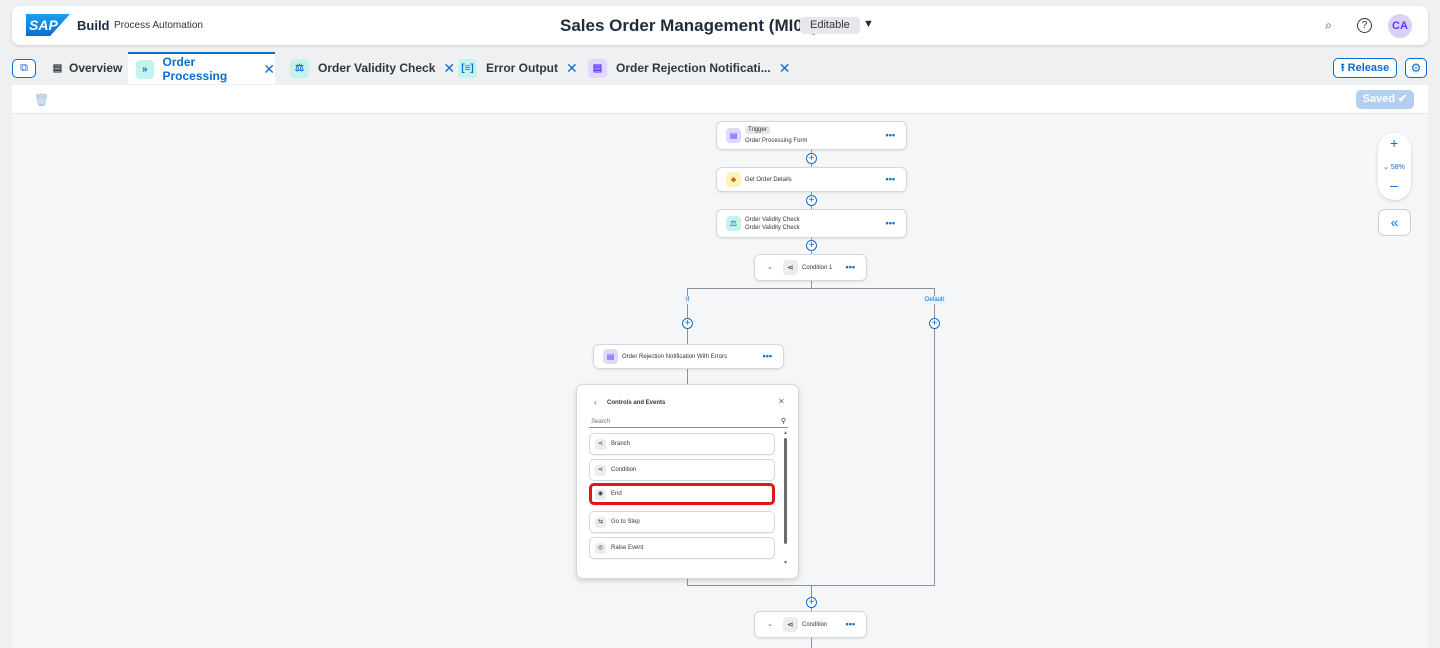 The width and height of the screenshot is (1440, 648). I want to click on control-item-go-to-step: ⇆ Go to Step, so click(682, 522).